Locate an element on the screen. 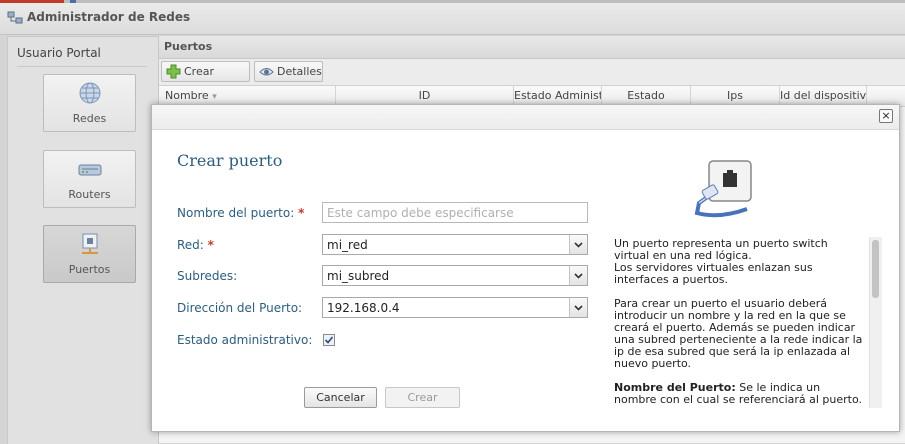 The height and width of the screenshot is (444, 905). port-icon is located at coordinates (90, 243).